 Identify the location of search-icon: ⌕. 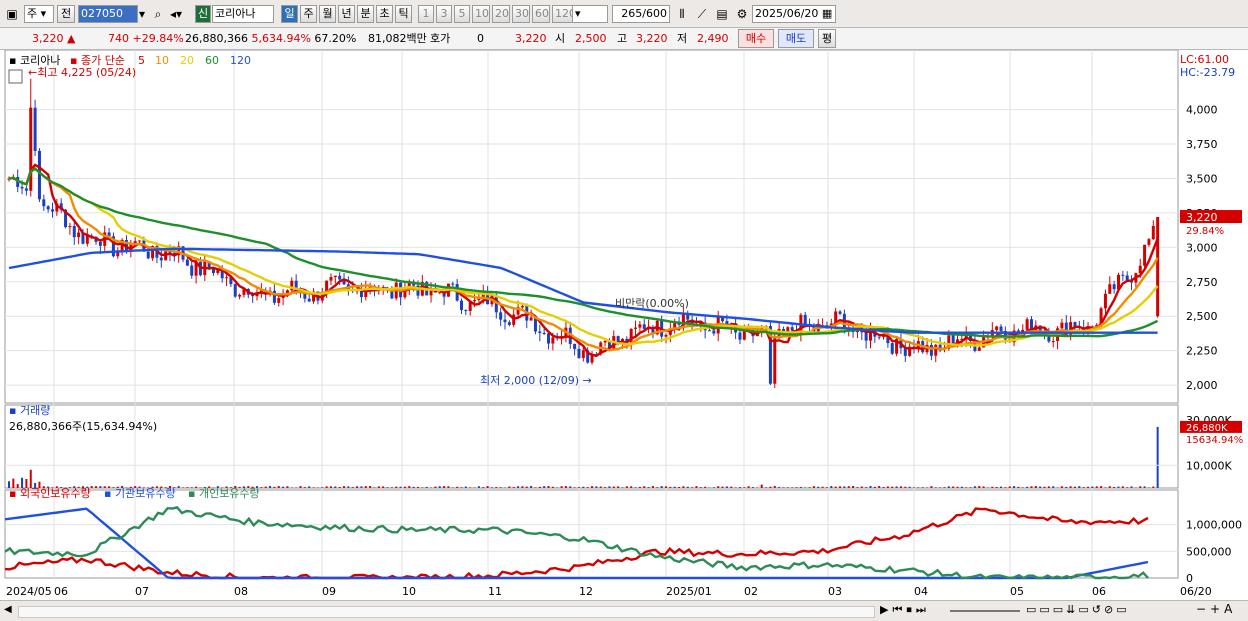
(158, 14).